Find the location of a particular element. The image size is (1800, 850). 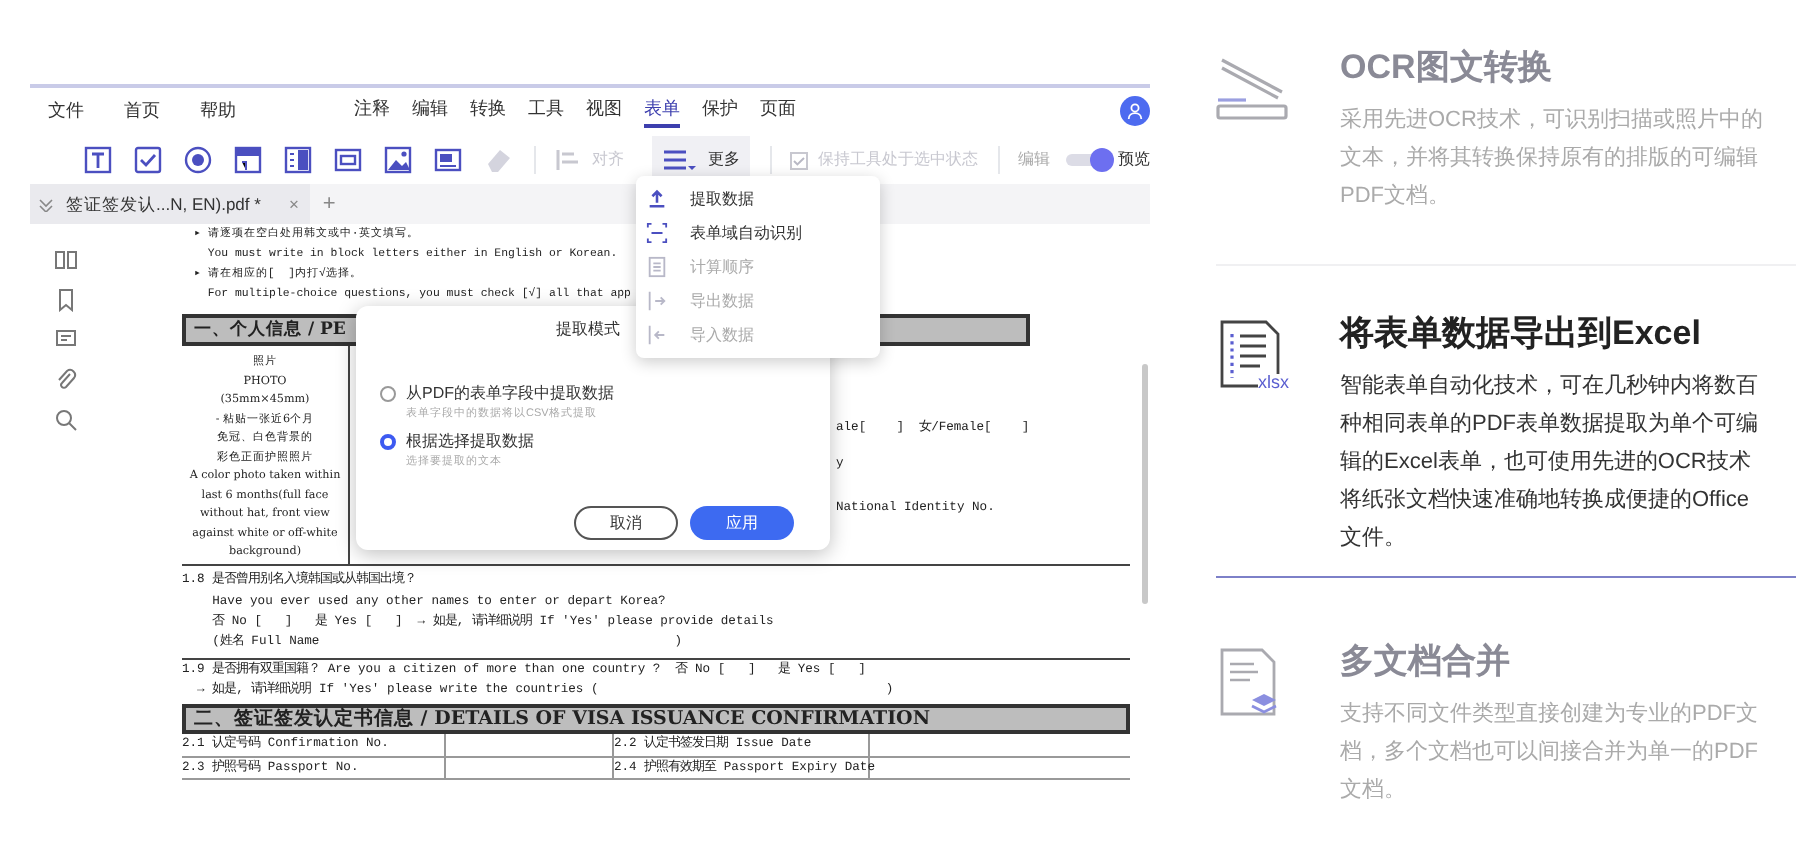

checkbox-tool-icon is located at coordinates (148, 160).